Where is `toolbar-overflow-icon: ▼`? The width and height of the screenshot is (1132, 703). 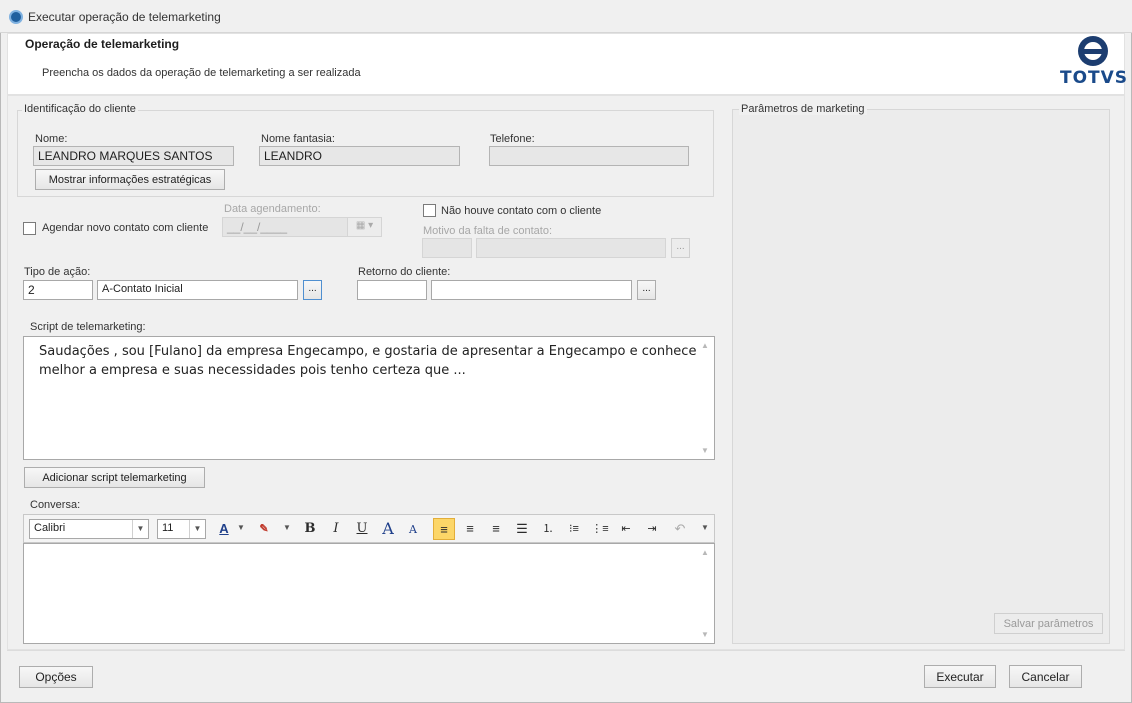 toolbar-overflow-icon: ▼ is located at coordinates (705, 527).